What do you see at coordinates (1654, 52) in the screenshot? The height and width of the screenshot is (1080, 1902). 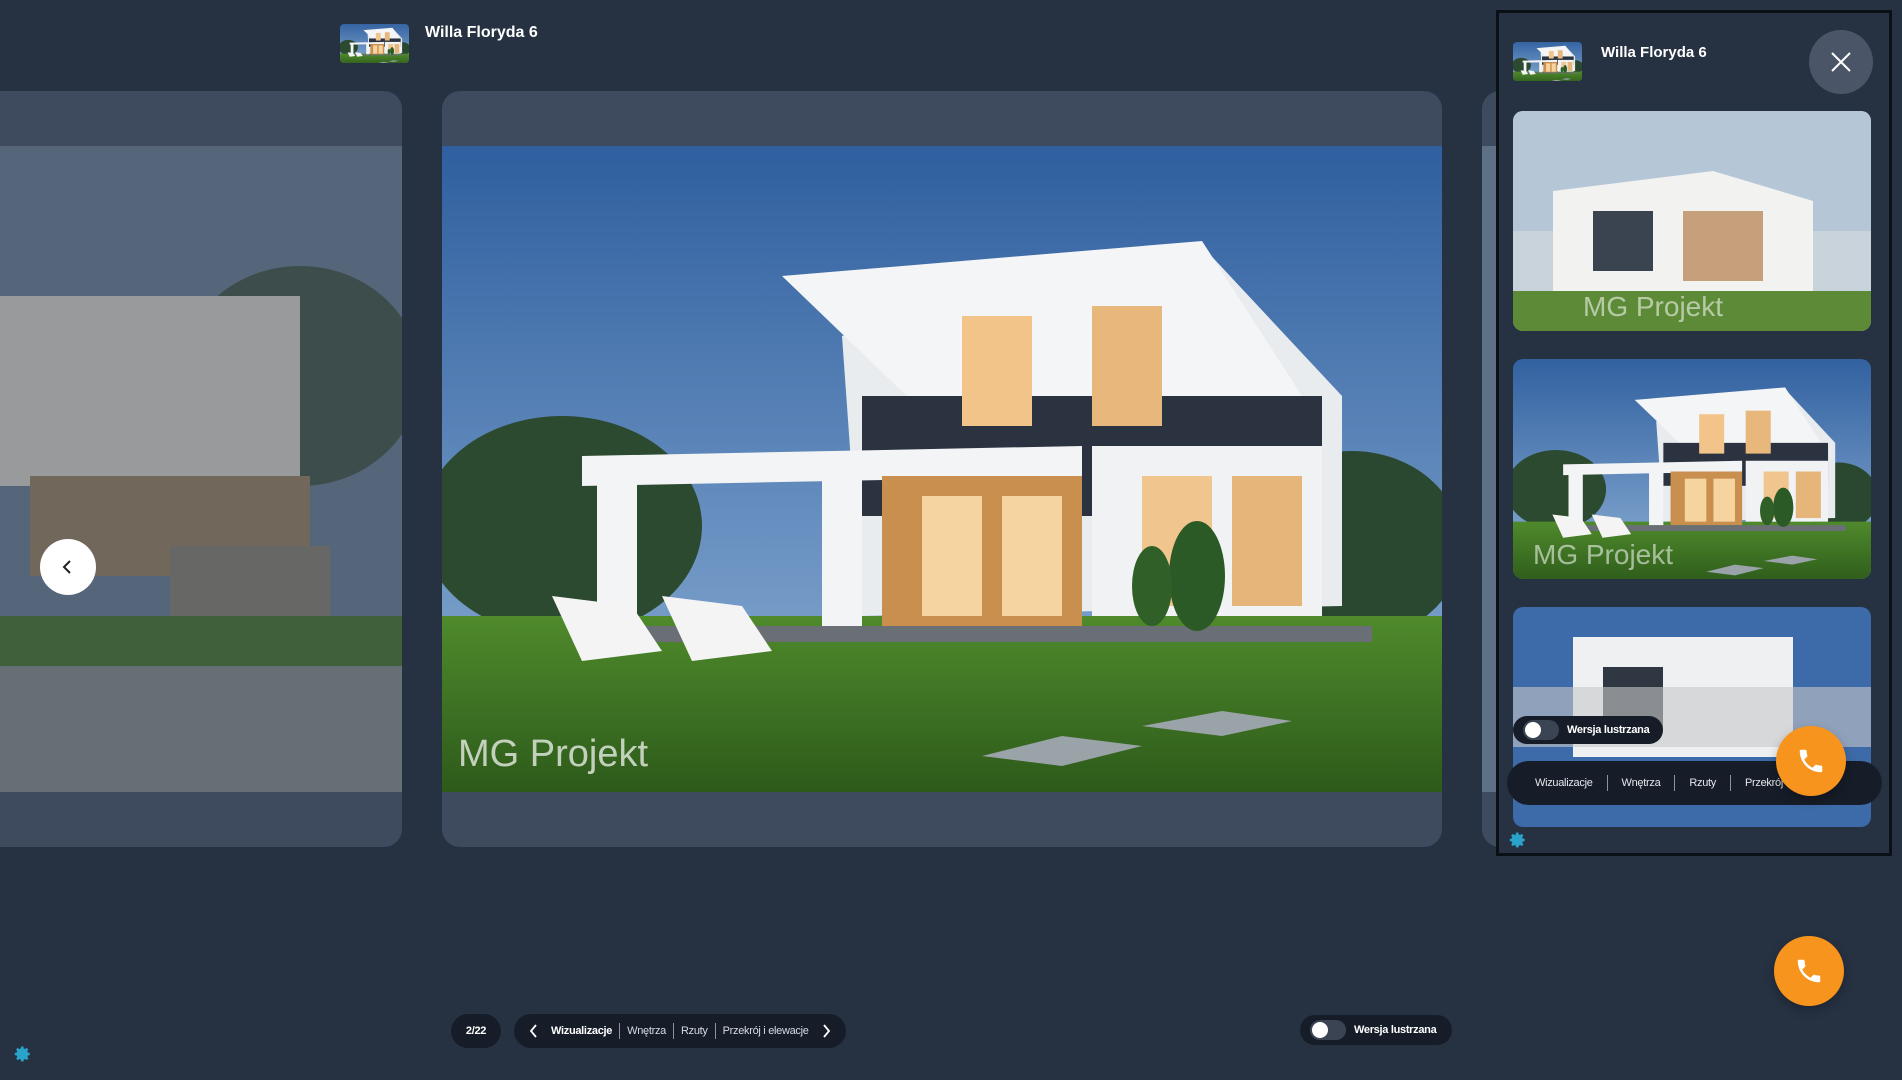 I see `panel-title: Willa Floryda 6` at bounding box center [1654, 52].